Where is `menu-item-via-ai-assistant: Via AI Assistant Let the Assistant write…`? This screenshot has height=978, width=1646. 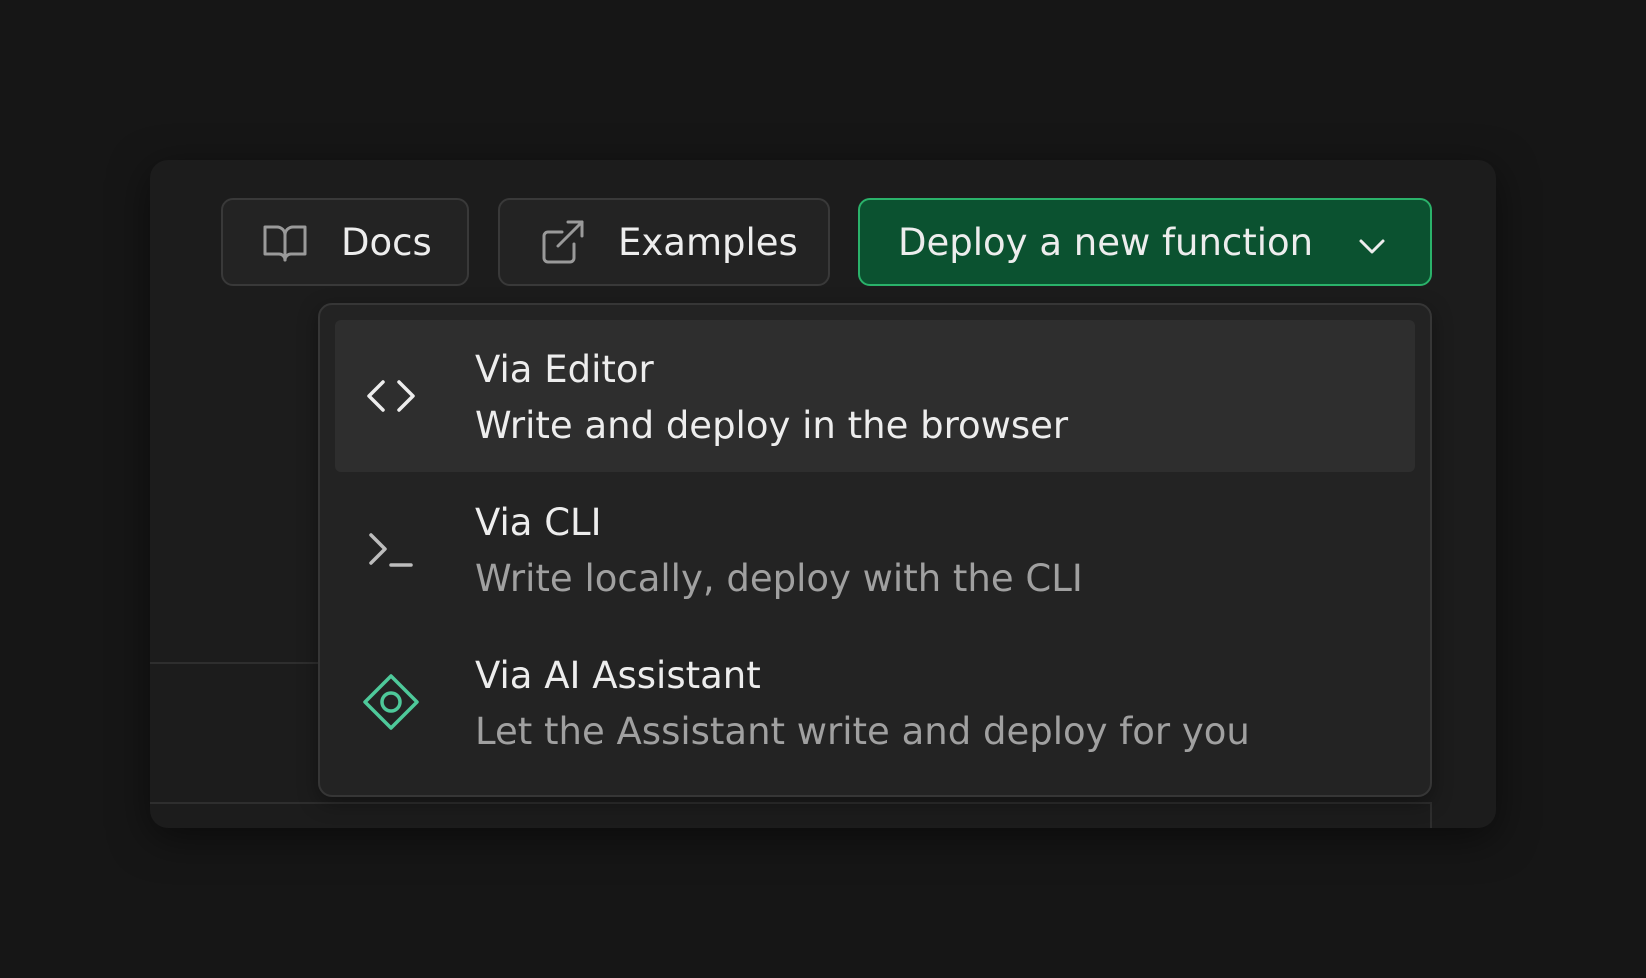 menu-item-via-ai-assistant: Via AI Assistant Let the Assistant write… is located at coordinates (875, 702).